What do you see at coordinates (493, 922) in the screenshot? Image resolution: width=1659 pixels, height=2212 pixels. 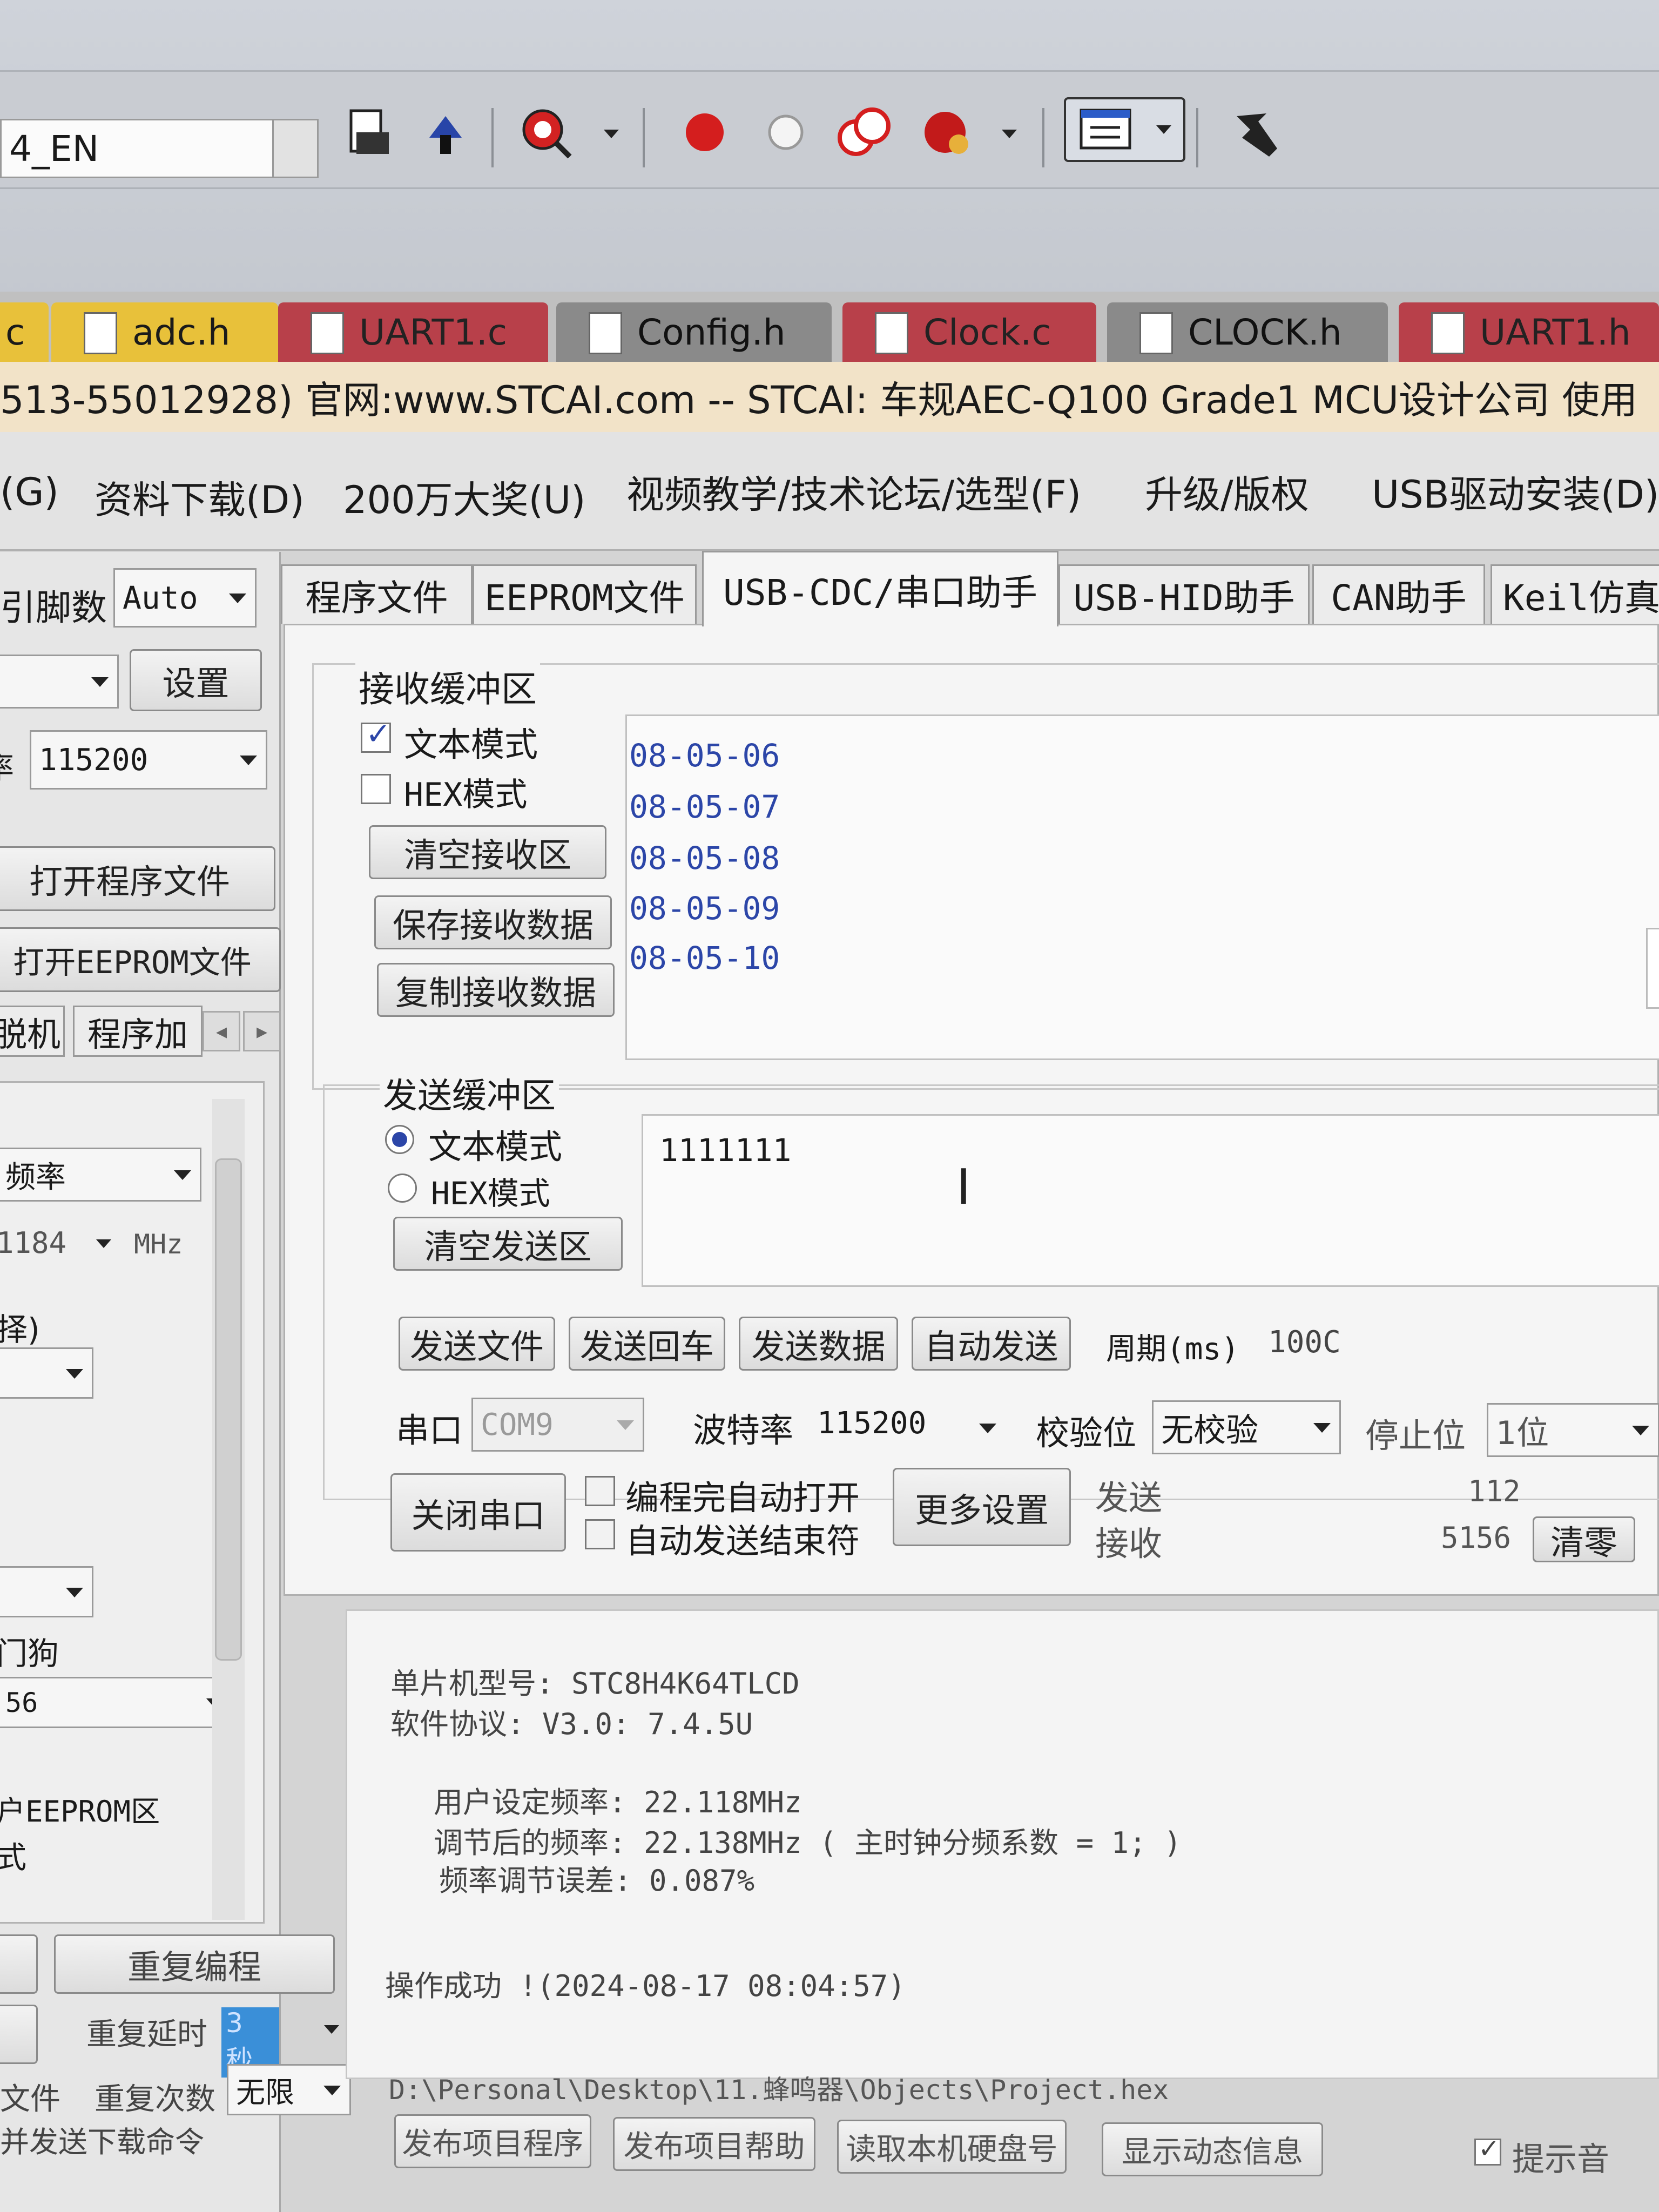 I see `save-receive-button: 保存接收数据` at bounding box center [493, 922].